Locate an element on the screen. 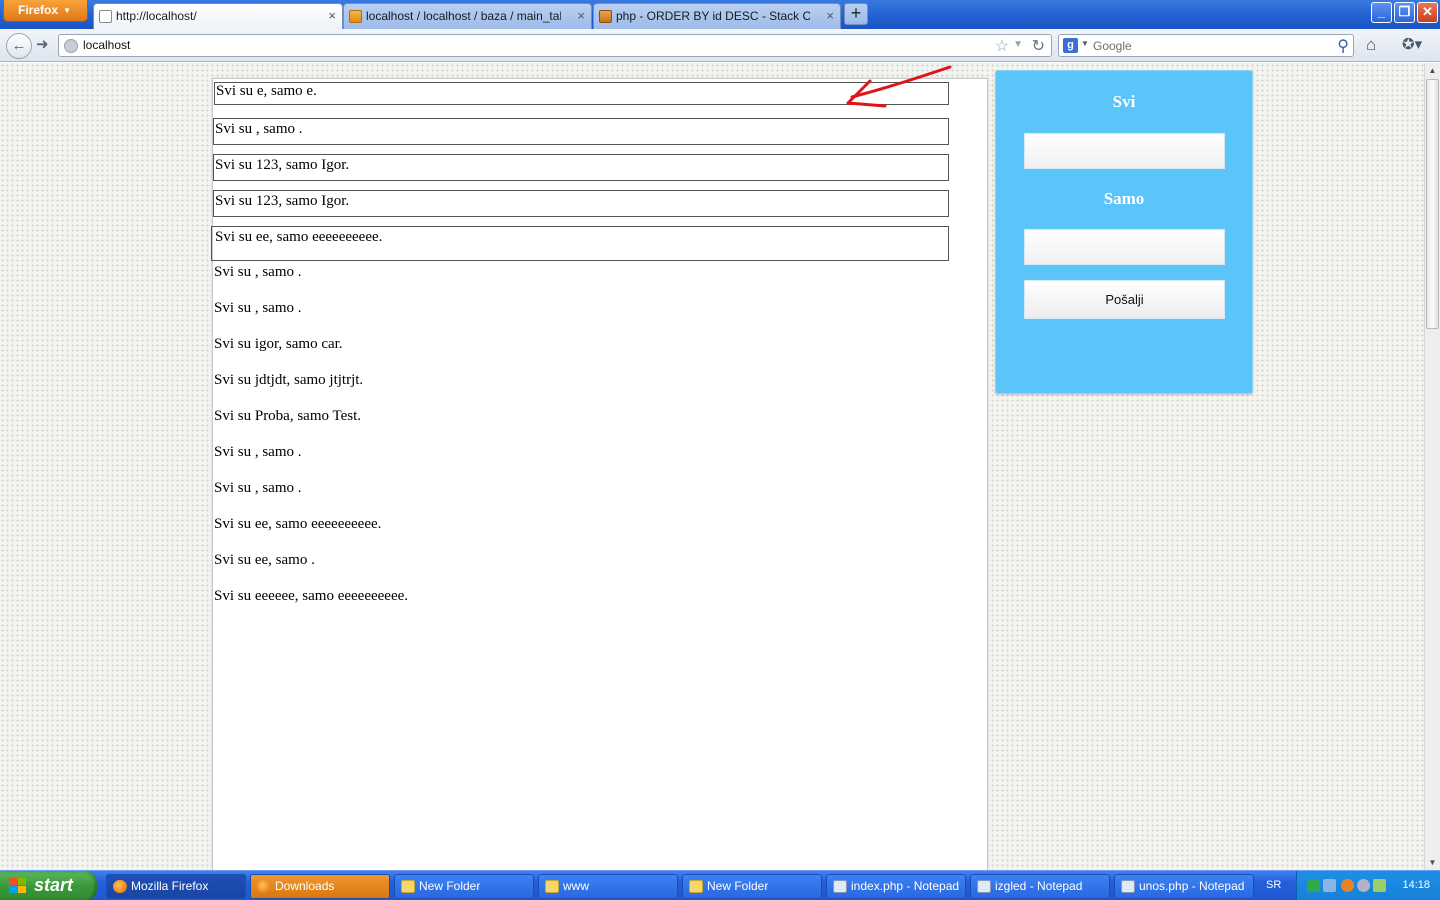 This screenshot has height=900, width=1440. svi-input is located at coordinates (1124, 151).